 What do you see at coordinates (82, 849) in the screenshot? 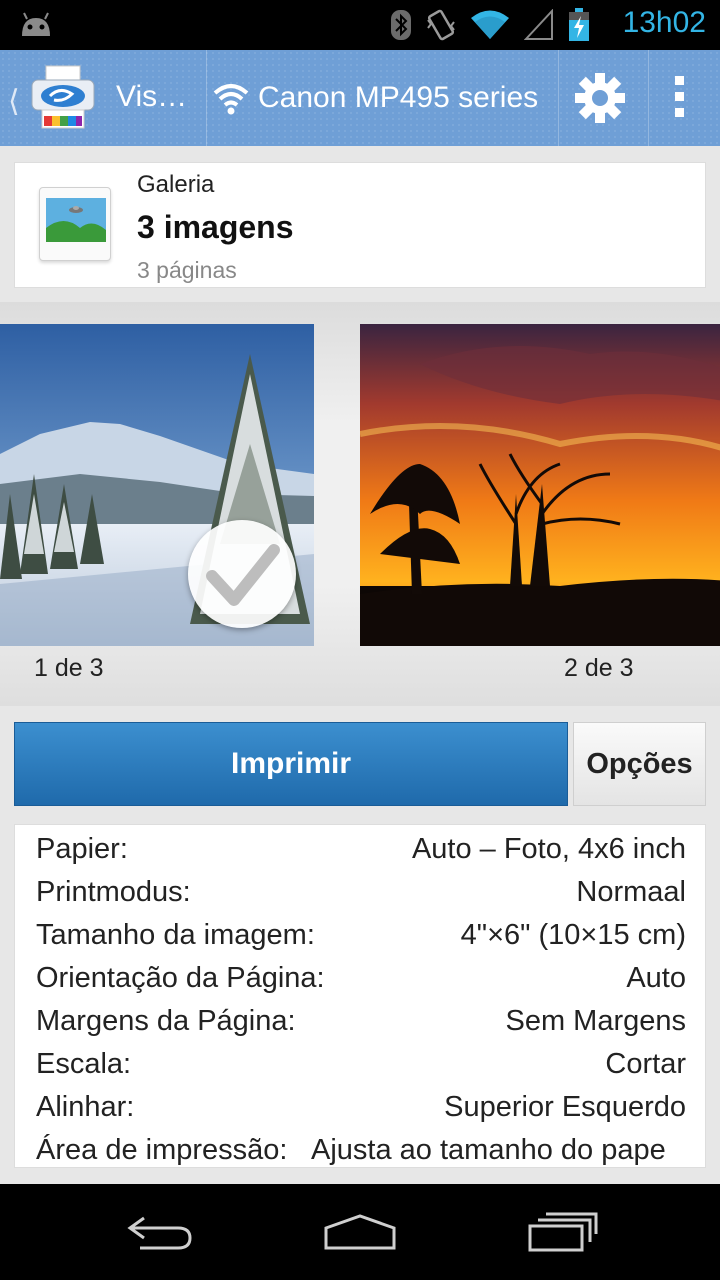
I see `setting-label: Papier:` at bounding box center [82, 849].